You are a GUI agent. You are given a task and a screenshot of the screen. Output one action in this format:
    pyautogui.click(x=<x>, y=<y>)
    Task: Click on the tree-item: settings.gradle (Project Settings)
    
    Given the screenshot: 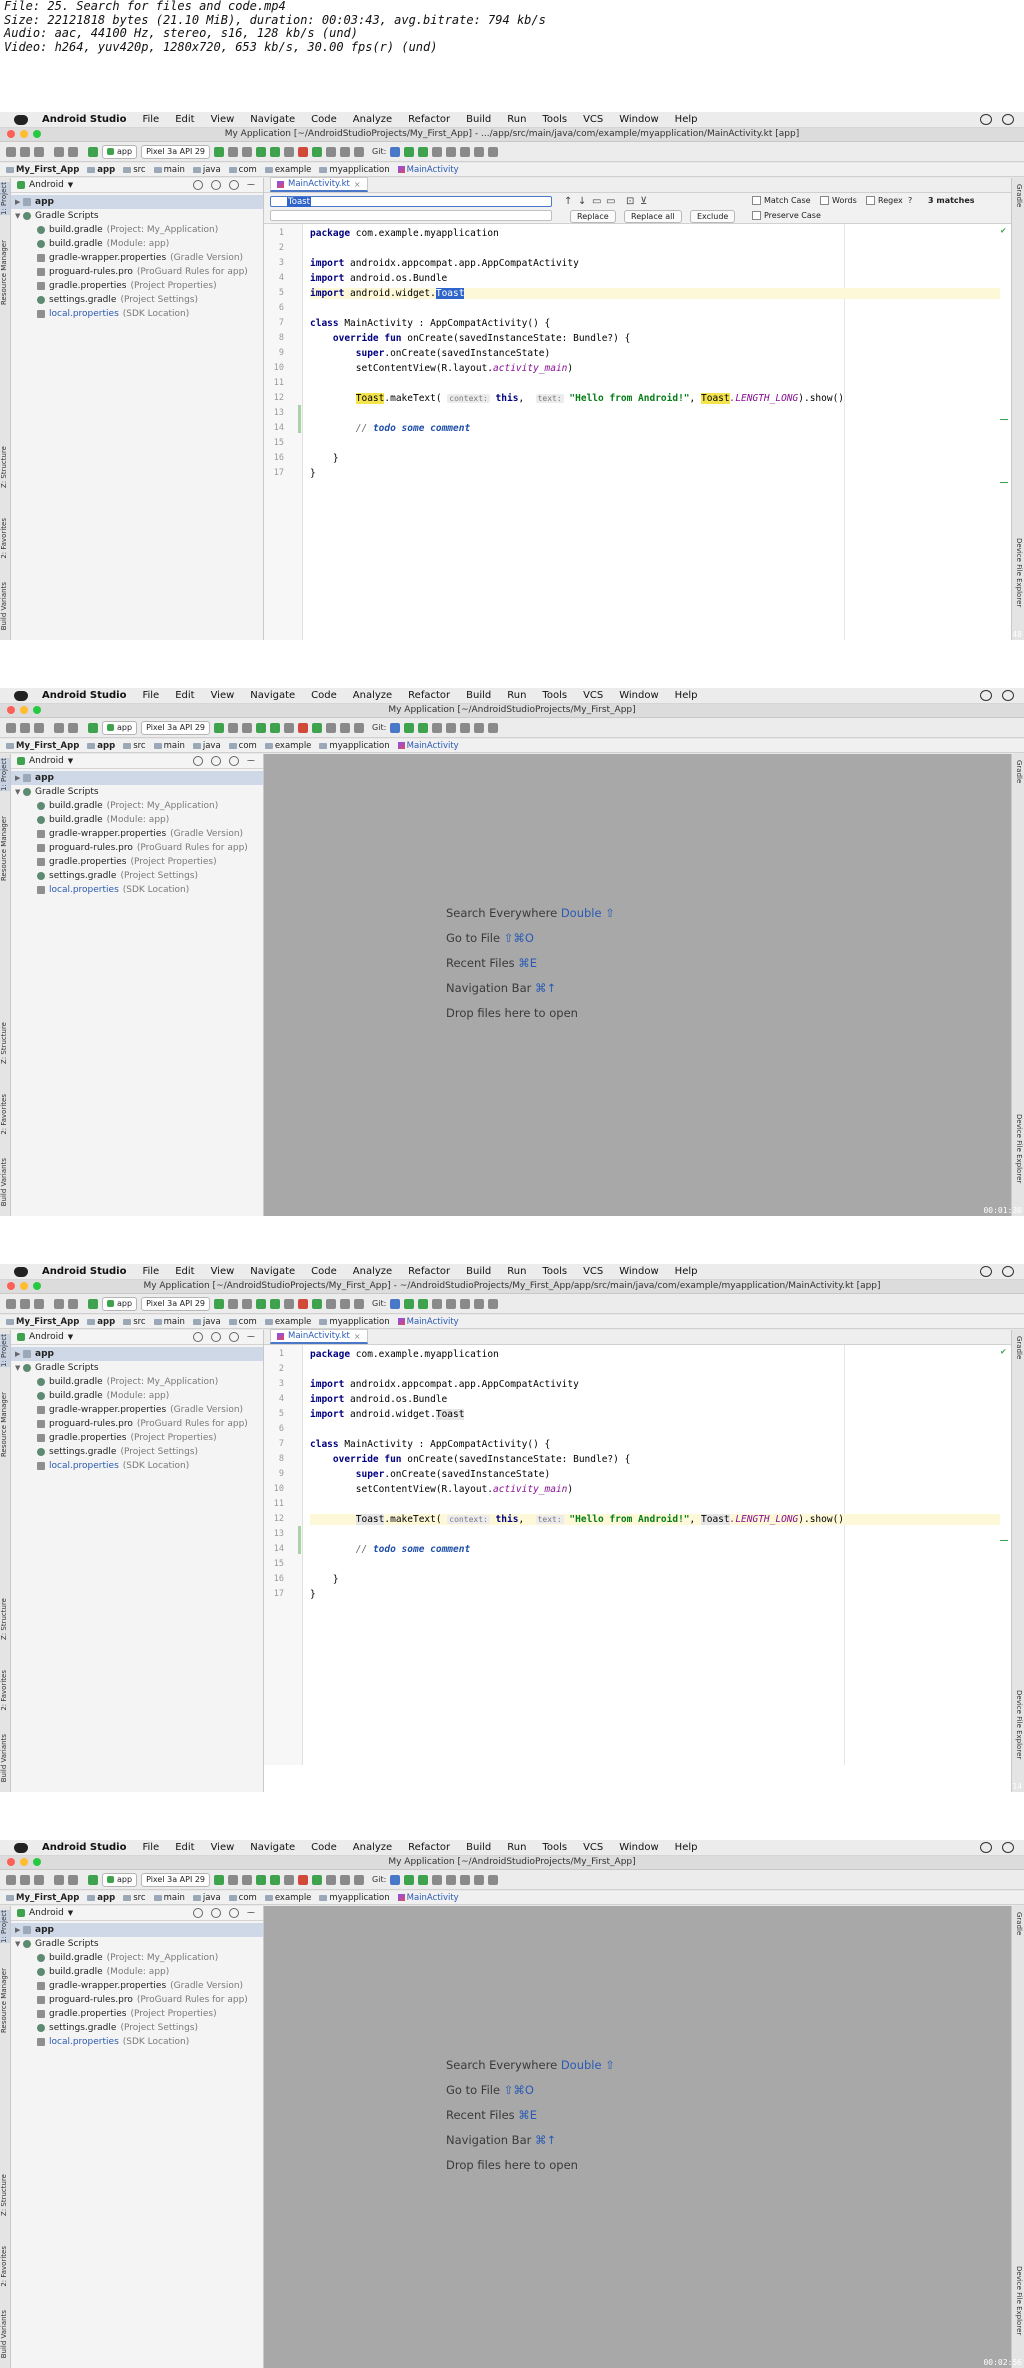 What is the action you would take?
    pyautogui.click(x=137, y=2028)
    